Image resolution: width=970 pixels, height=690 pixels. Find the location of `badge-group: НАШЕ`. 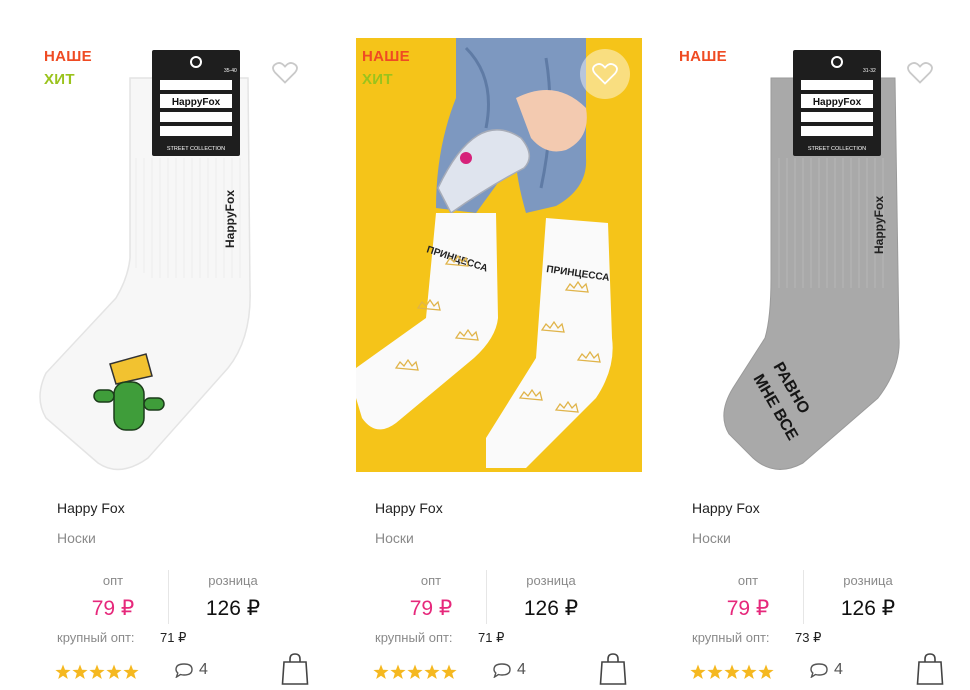

badge-group: НАШЕ is located at coordinates (703, 56).